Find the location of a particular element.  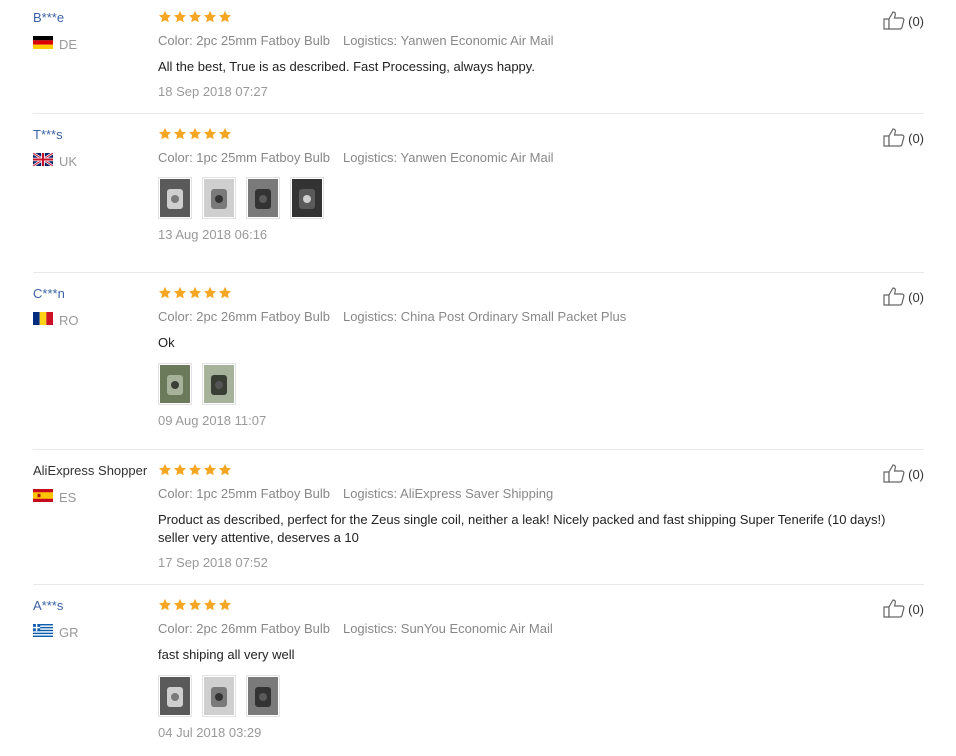

country-code: UK is located at coordinates (68, 161).